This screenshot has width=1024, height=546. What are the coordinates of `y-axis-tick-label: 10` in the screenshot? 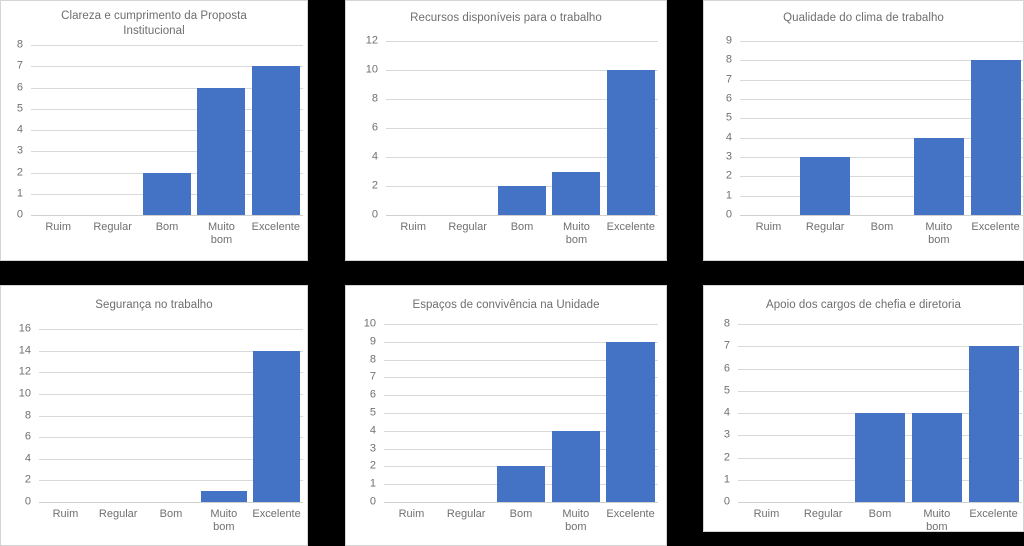 It's located at (369, 323).